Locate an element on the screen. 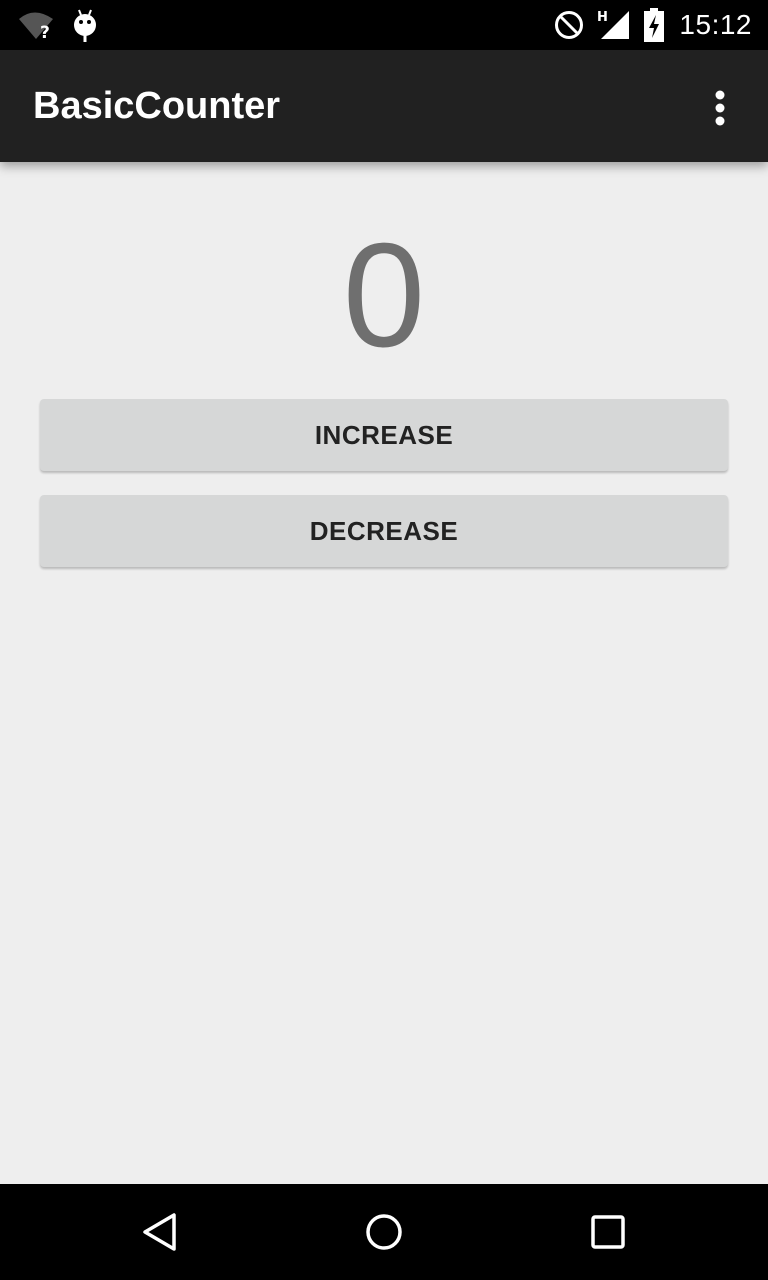 This screenshot has height=1280, width=768. status-bar: ? H 15:12 is located at coordinates (384, 25).